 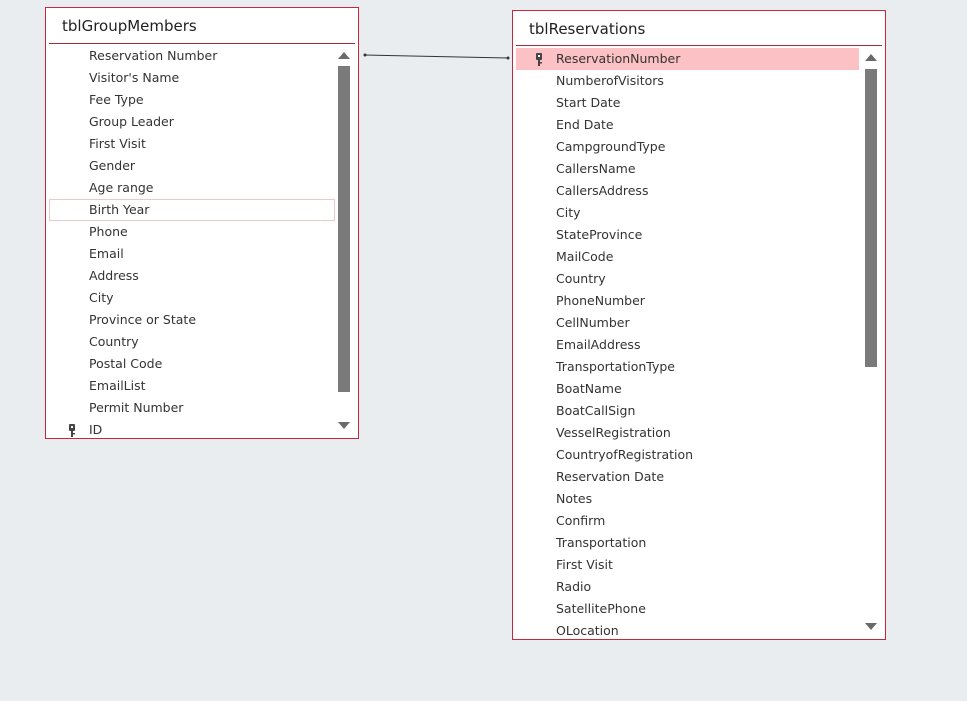 I want to click on field-name: ID, so click(x=96, y=429).